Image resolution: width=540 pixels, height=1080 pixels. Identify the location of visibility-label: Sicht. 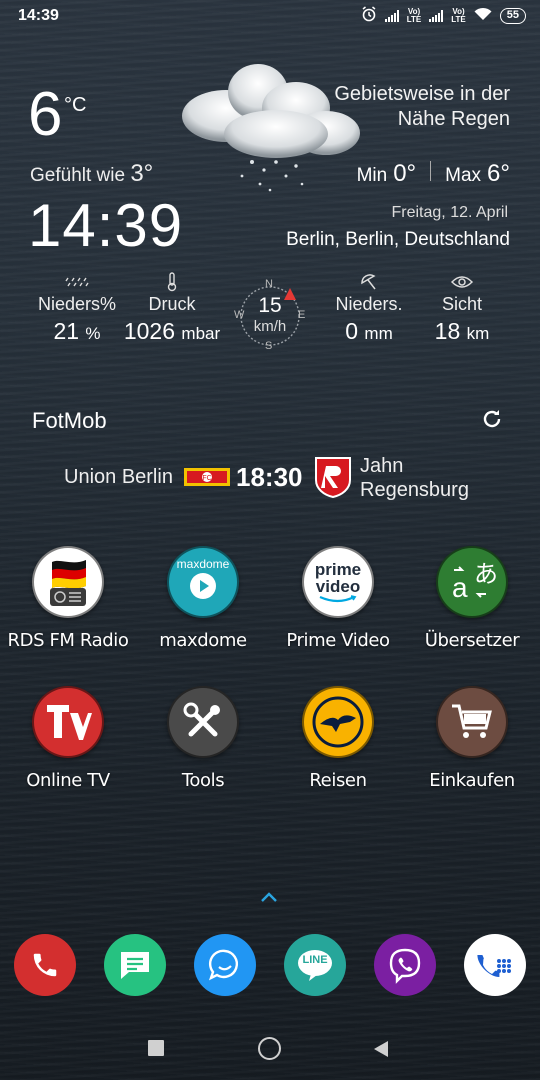
(462, 304).